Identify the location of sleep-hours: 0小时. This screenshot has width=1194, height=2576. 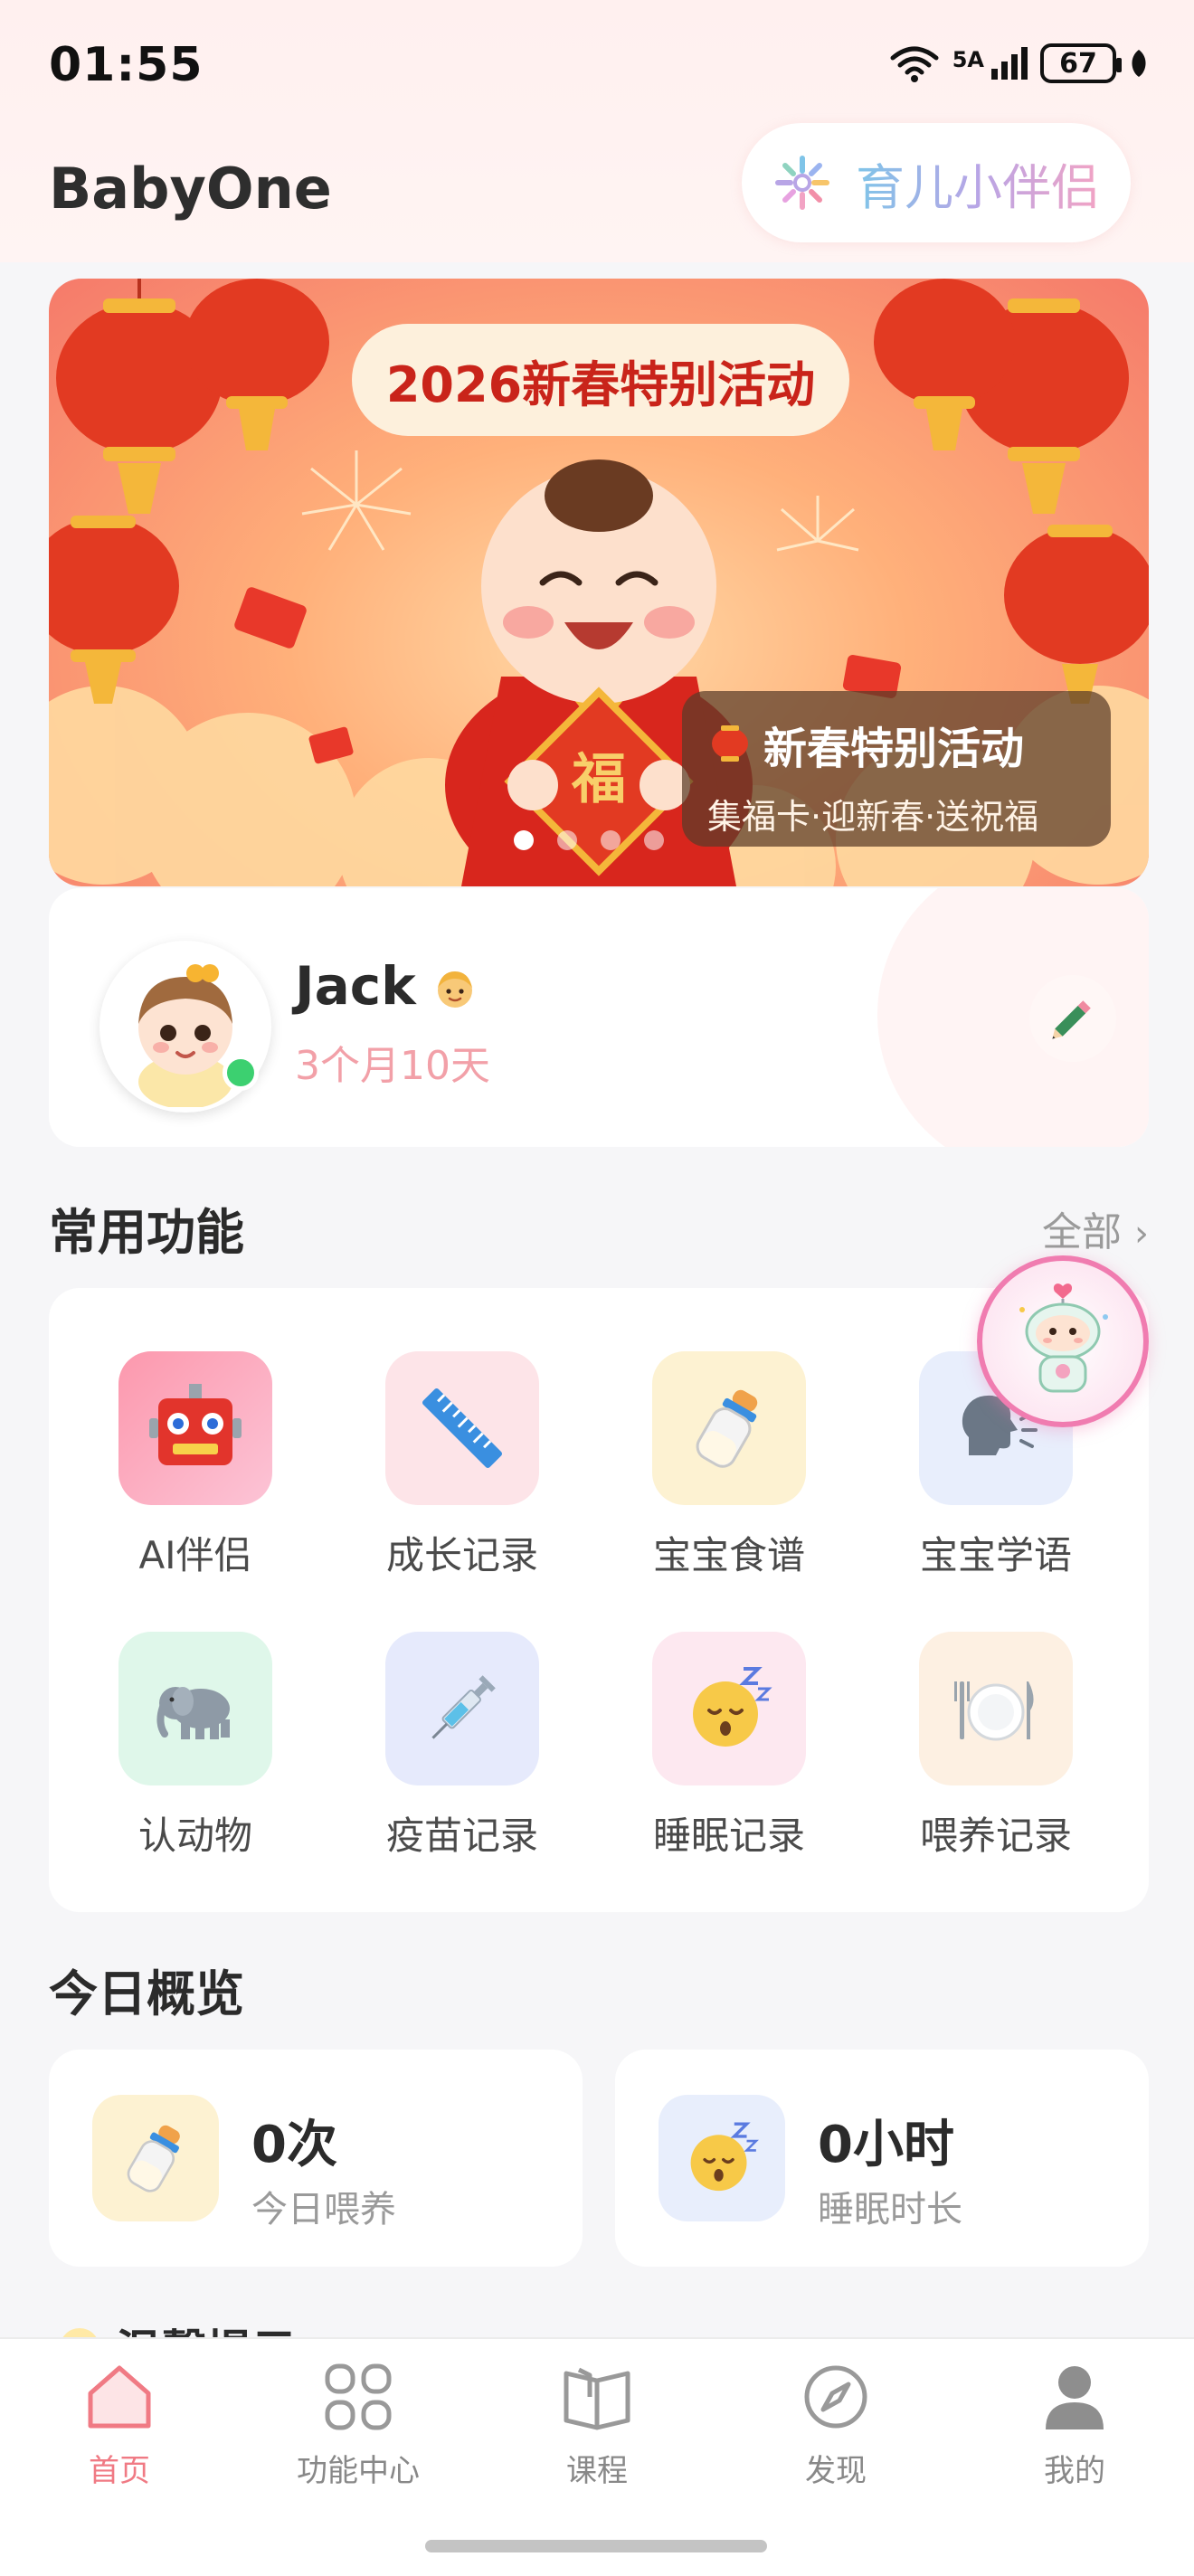
(886, 2145).